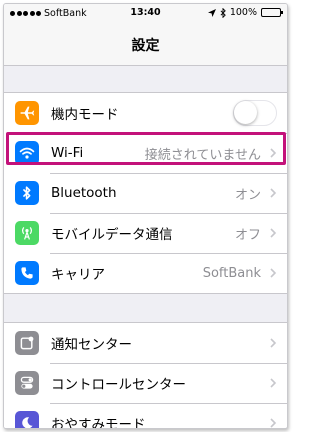 Image resolution: width=320 pixels, height=432 pixels. I want to click on settings-row-control-center: コントロールセンター, so click(145, 383).